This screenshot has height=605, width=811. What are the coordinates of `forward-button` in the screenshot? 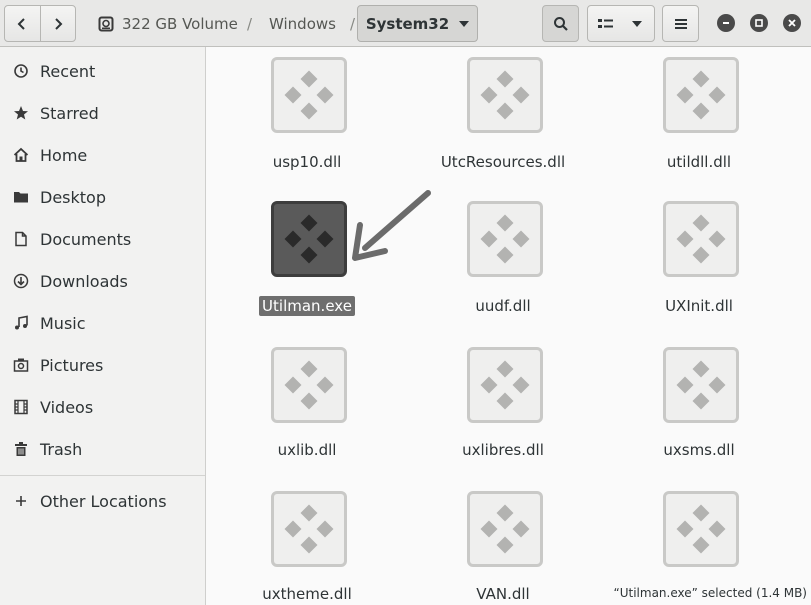 It's located at (57, 23).